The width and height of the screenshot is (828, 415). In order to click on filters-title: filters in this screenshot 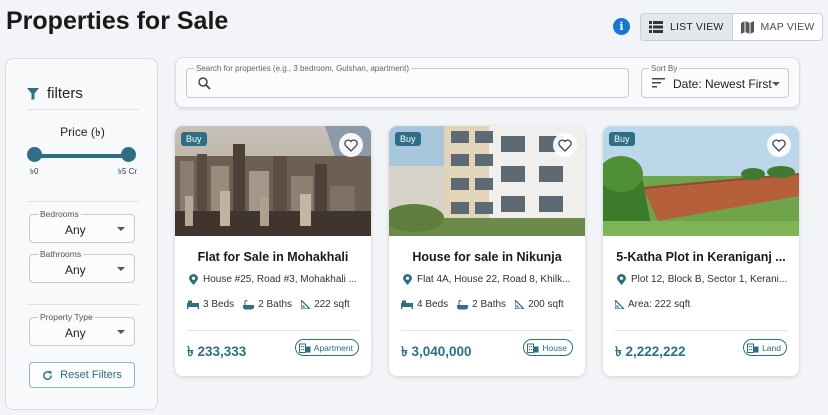, I will do `click(65, 93)`.